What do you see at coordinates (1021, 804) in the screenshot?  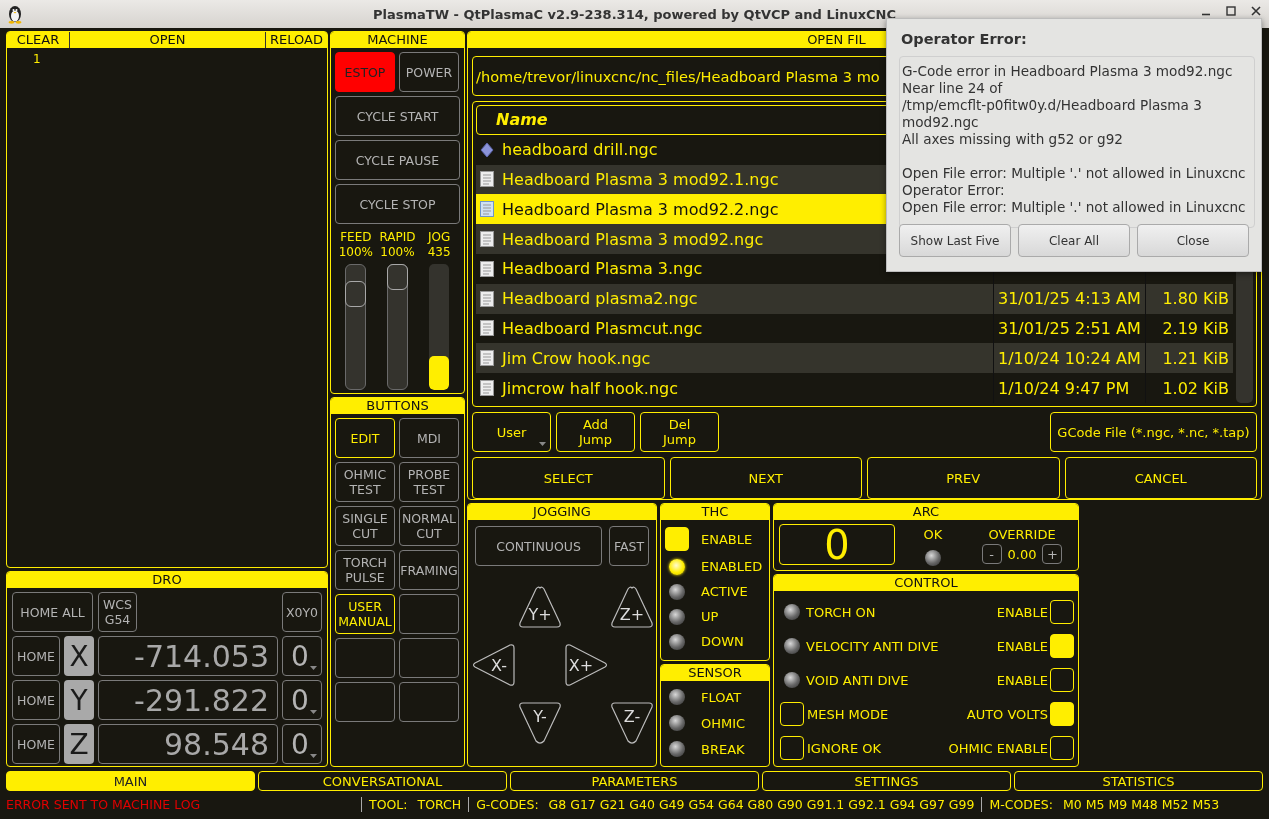 I see `status-label: M-CODES:` at bounding box center [1021, 804].